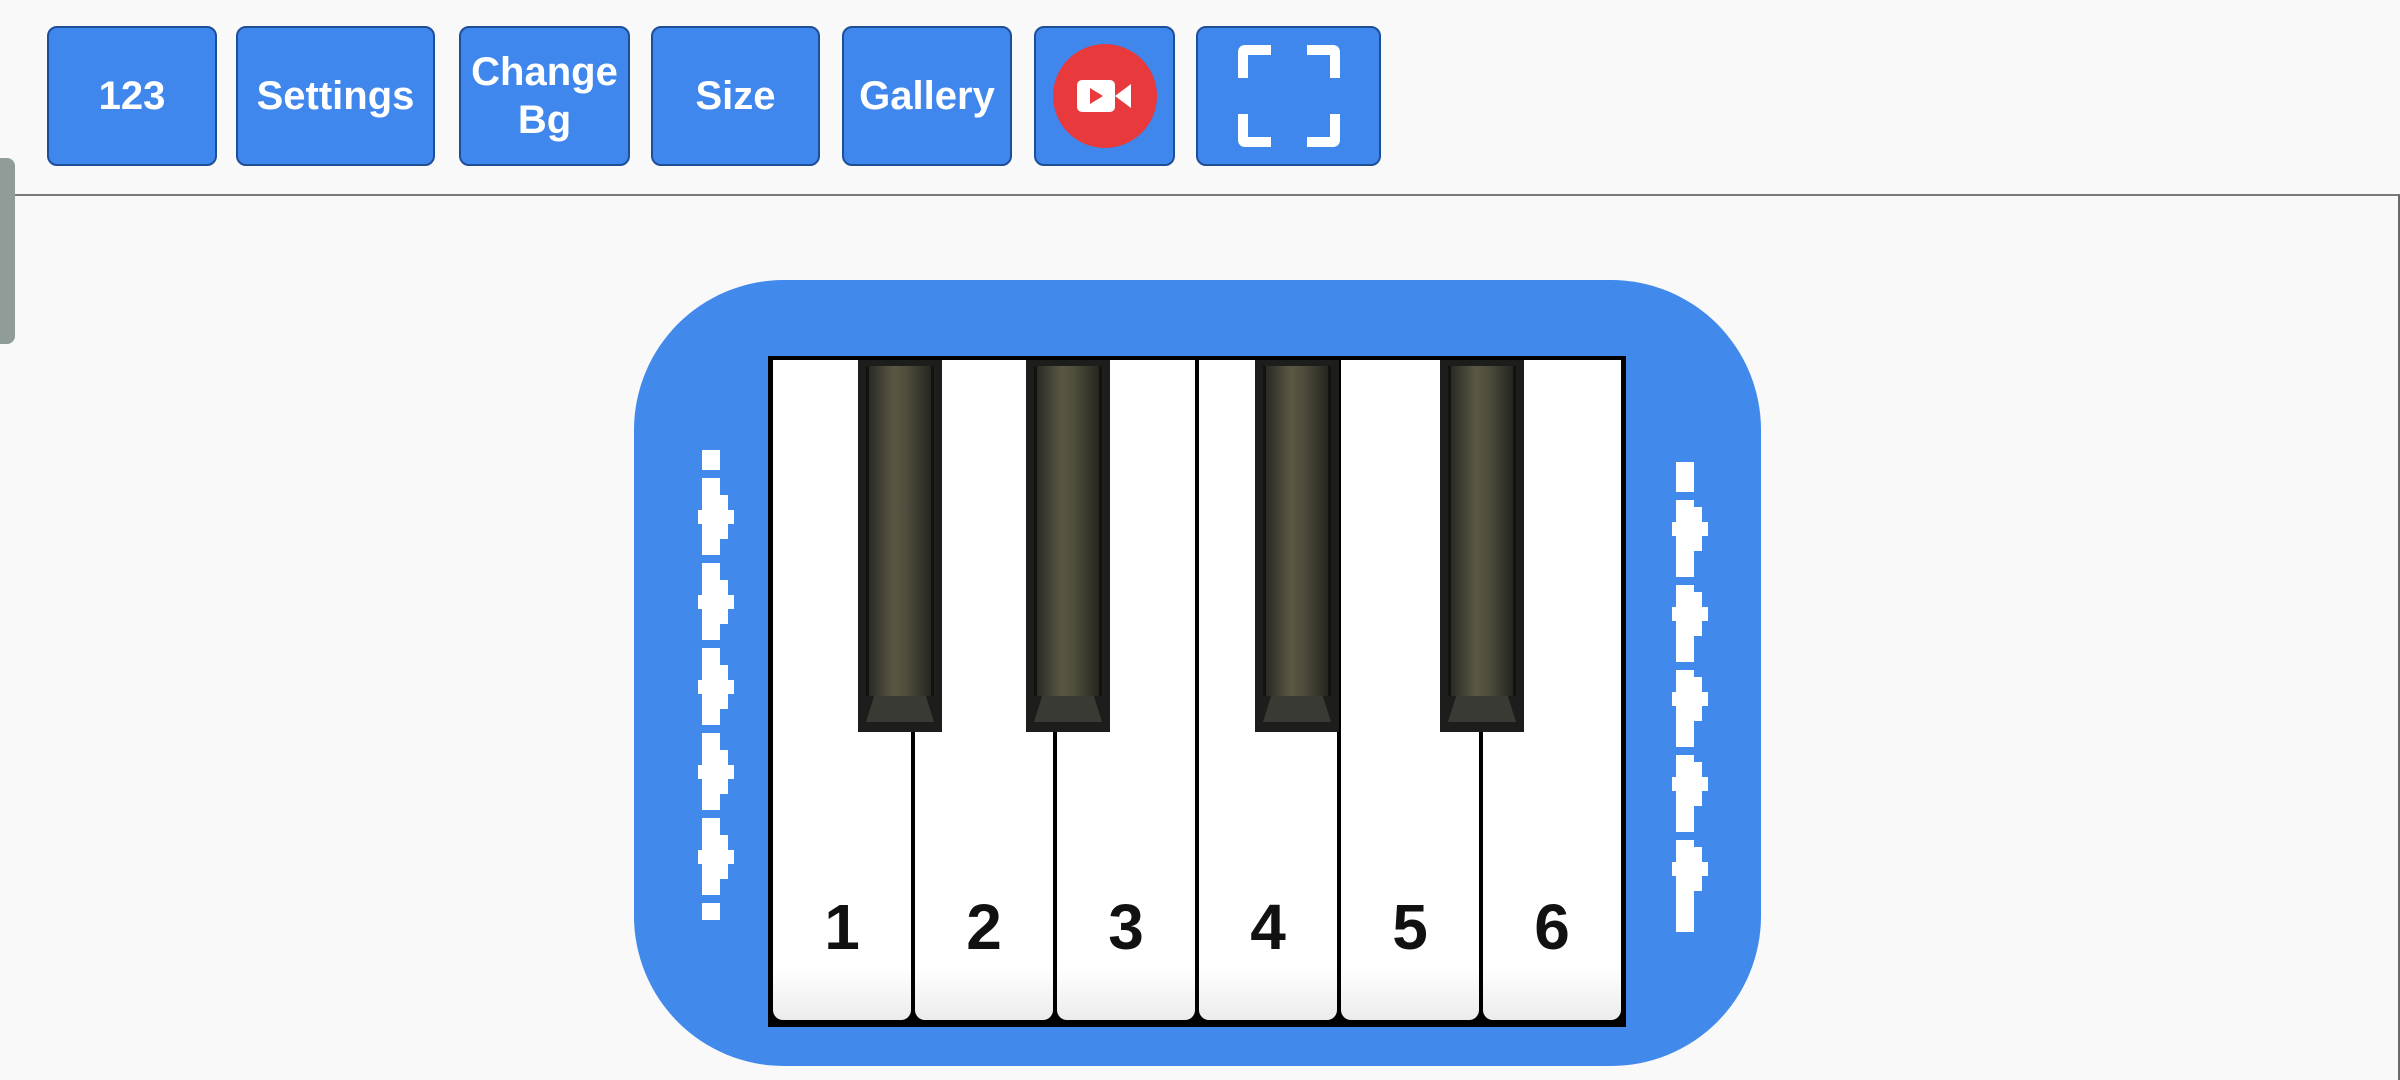  What do you see at coordinates (1126, 927) in the screenshot?
I see `key-label: 3` at bounding box center [1126, 927].